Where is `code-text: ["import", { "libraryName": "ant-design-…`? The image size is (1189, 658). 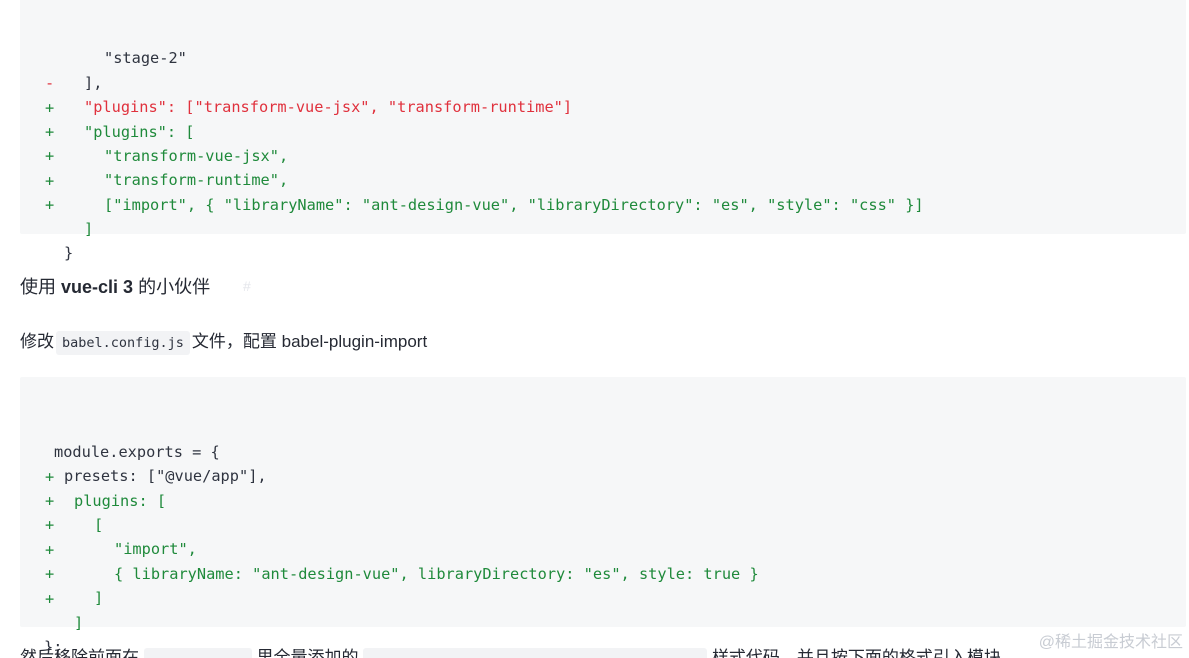
code-text: ["import", { "libraryName": "ant-design-… is located at coordinates (514, 205).